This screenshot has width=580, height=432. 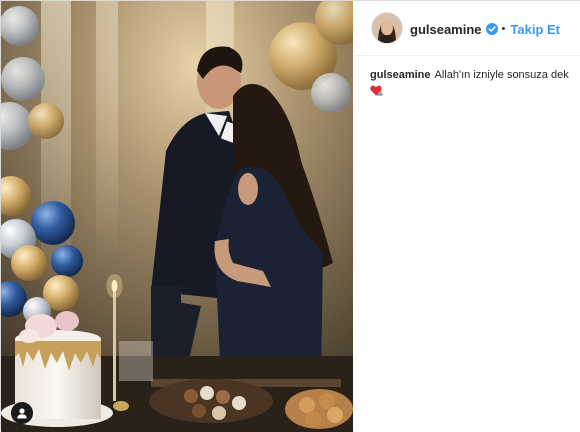 I want to click on username-link: gulseamine, so click(x=446, y=29).